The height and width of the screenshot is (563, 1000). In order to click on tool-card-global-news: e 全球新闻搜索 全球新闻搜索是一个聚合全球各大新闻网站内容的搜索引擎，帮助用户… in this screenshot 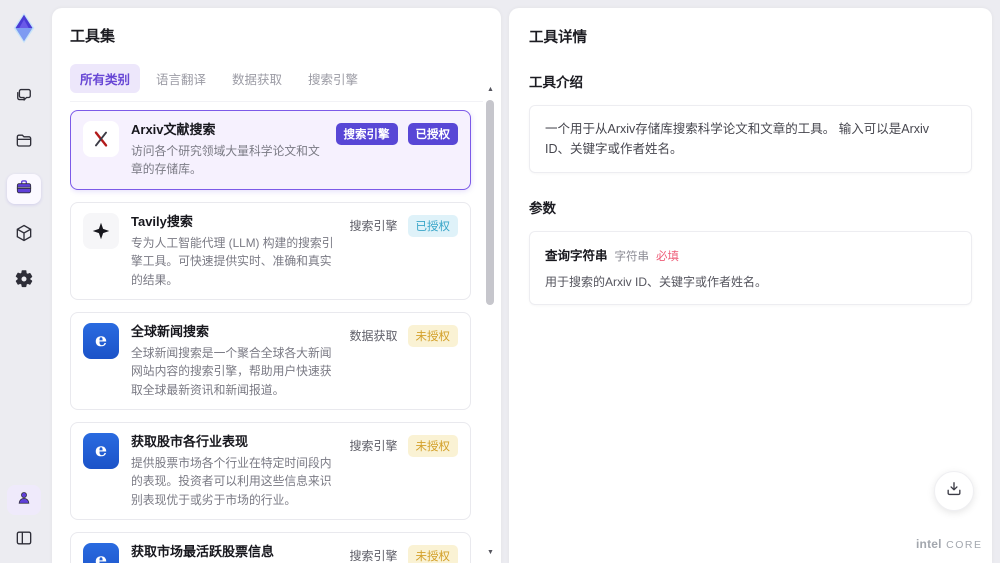, I will do `click(270, 360)`.